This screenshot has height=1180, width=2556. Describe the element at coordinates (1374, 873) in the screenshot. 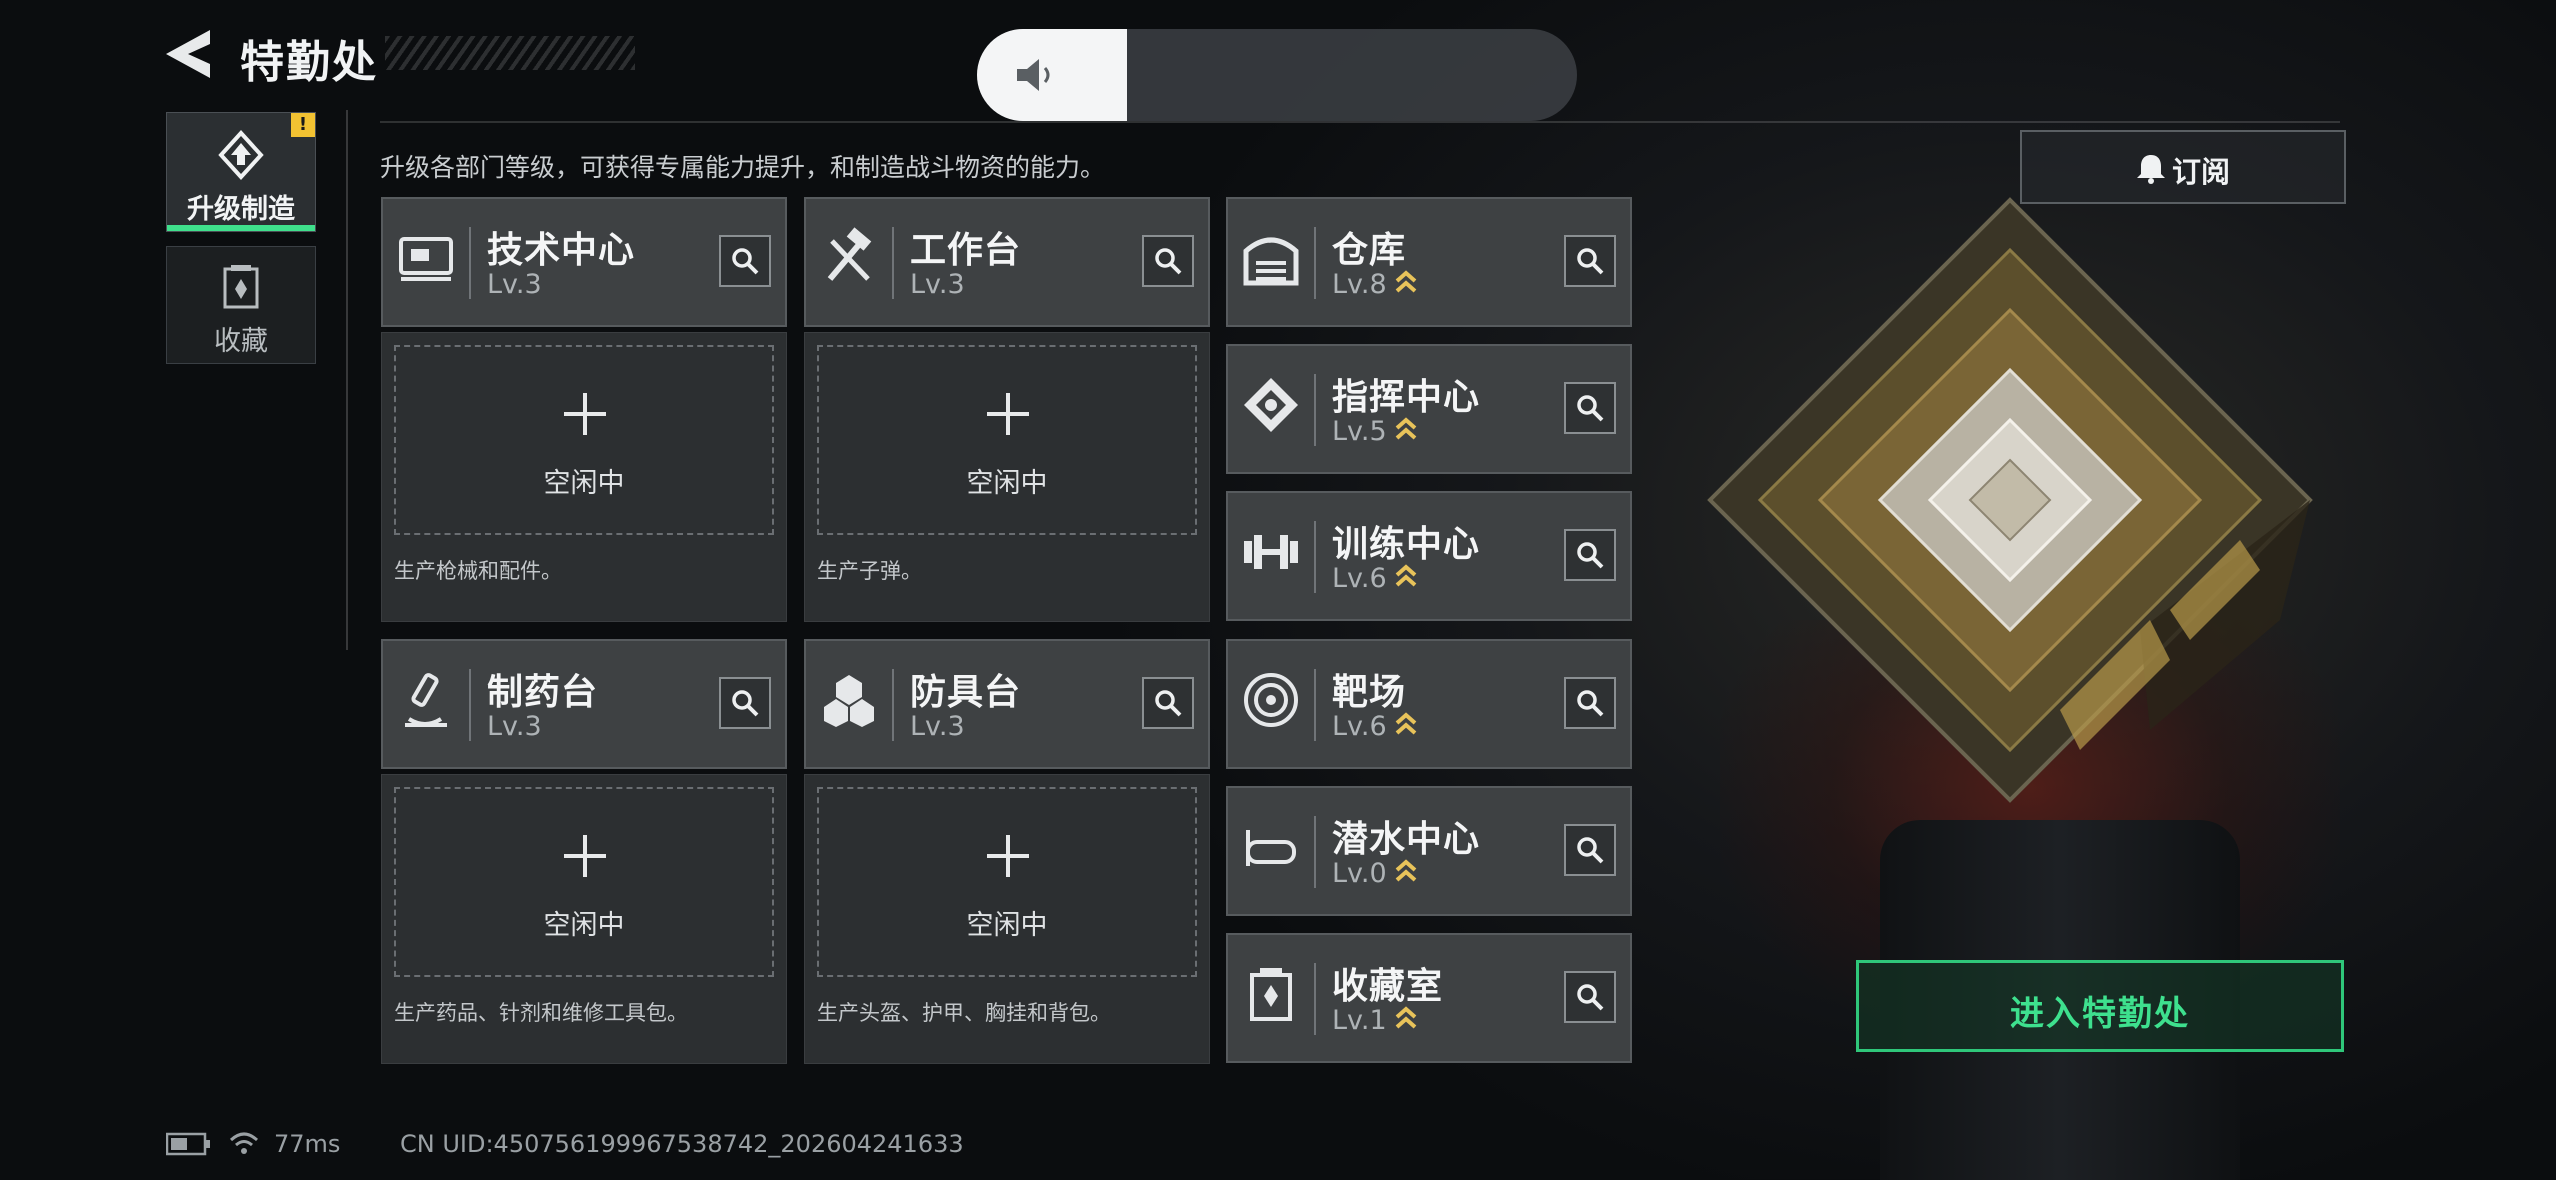

I see `facility-level: Lv.0` at that location.